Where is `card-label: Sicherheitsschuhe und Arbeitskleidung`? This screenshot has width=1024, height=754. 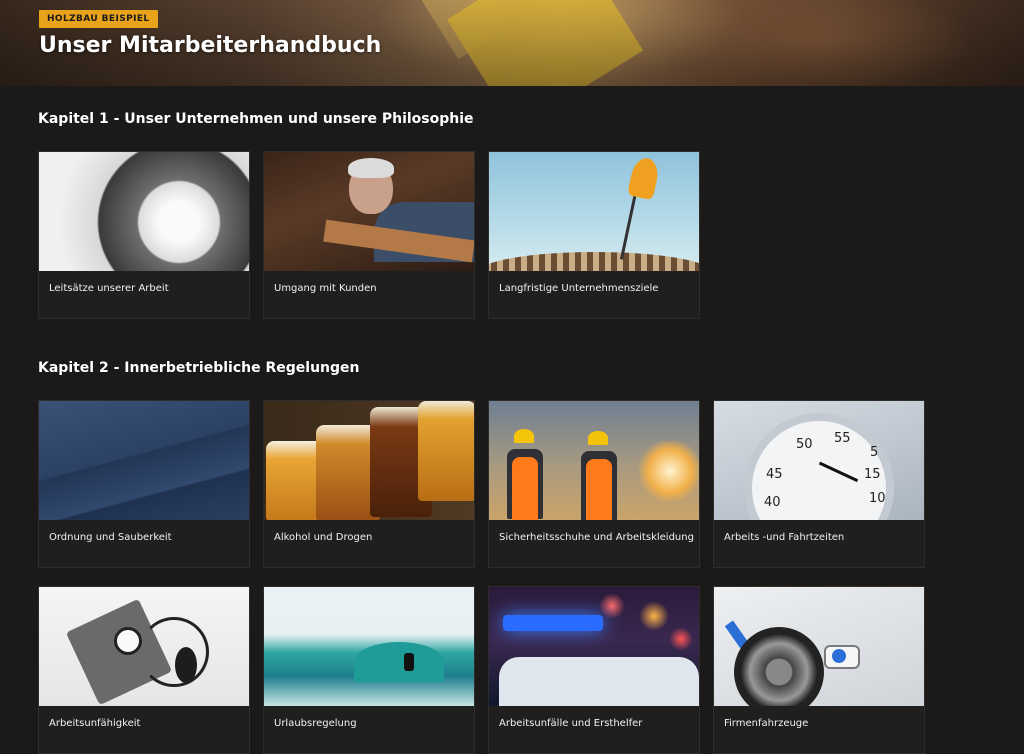
card-label: Sicherheitsschuhe und Arbeitskleidung is located at coordinates (596, 537).